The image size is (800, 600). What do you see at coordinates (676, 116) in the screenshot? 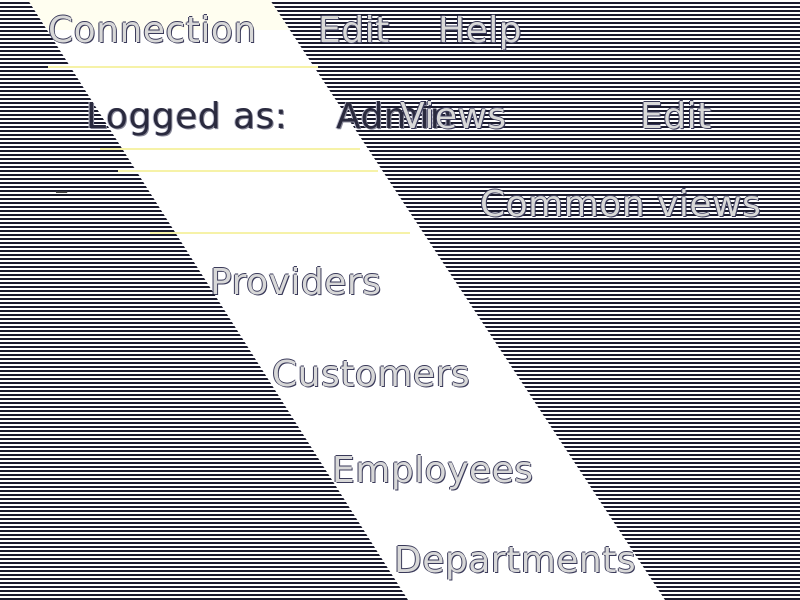
I see `toolbar-edit-button: Edit` at bounding box center [676, 116].